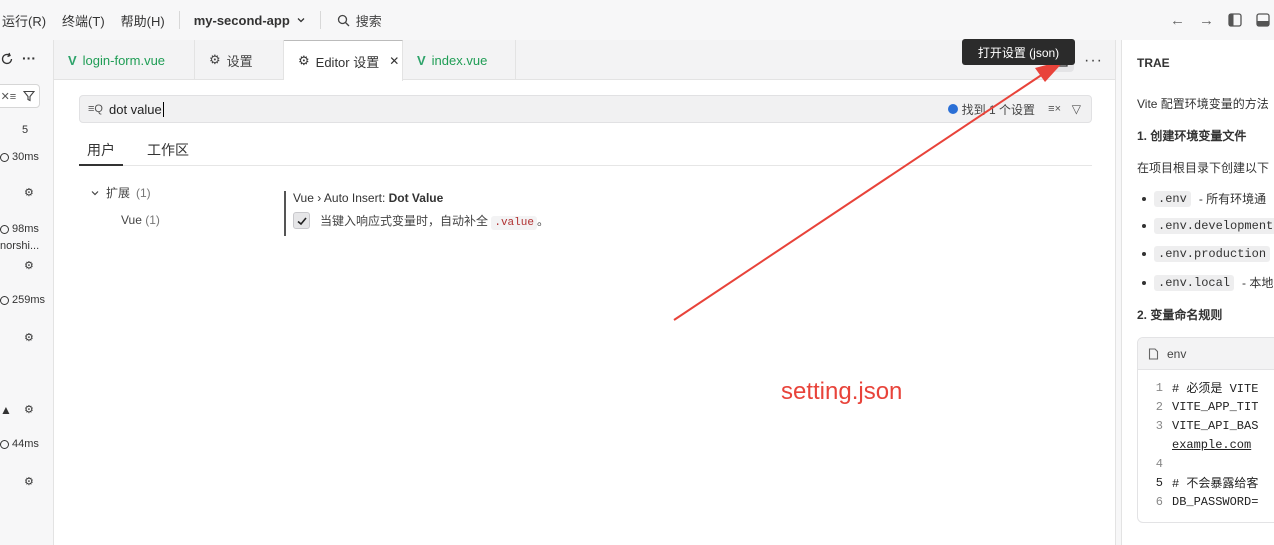  What do you see at coordinates (1204, 198) in the screenshot?
I see `list-item: .env - 所有环境通` at bounding box center [1204, 198].